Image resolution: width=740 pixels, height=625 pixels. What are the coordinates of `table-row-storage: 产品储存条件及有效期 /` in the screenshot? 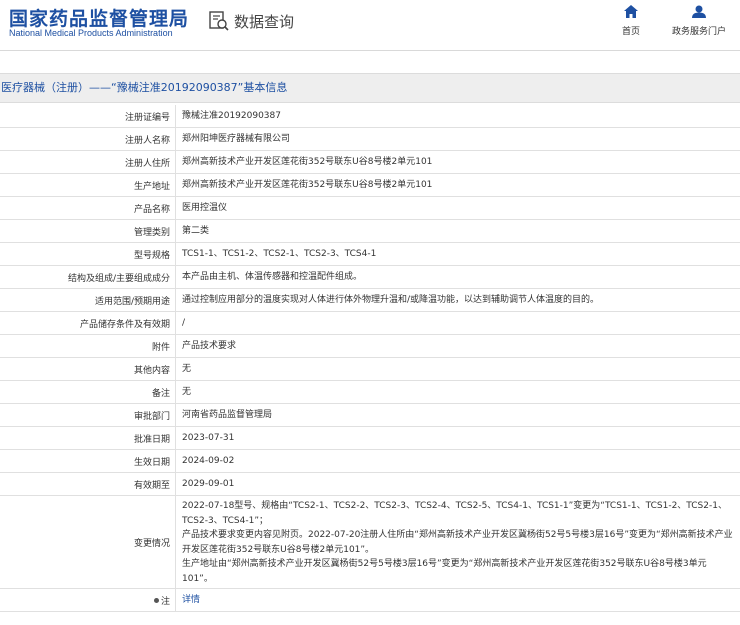 It's located at (370, 323).